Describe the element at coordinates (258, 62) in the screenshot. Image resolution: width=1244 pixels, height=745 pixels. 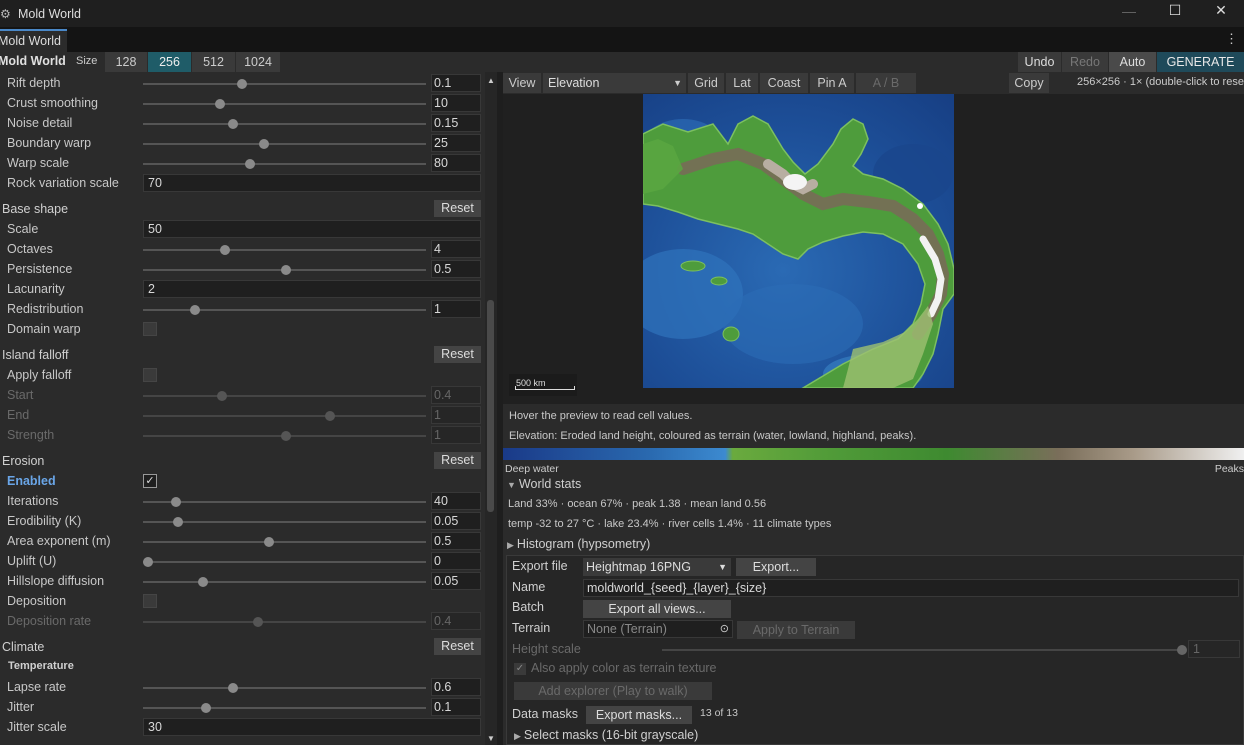
I see `size-1024-button: 1024` at that location.